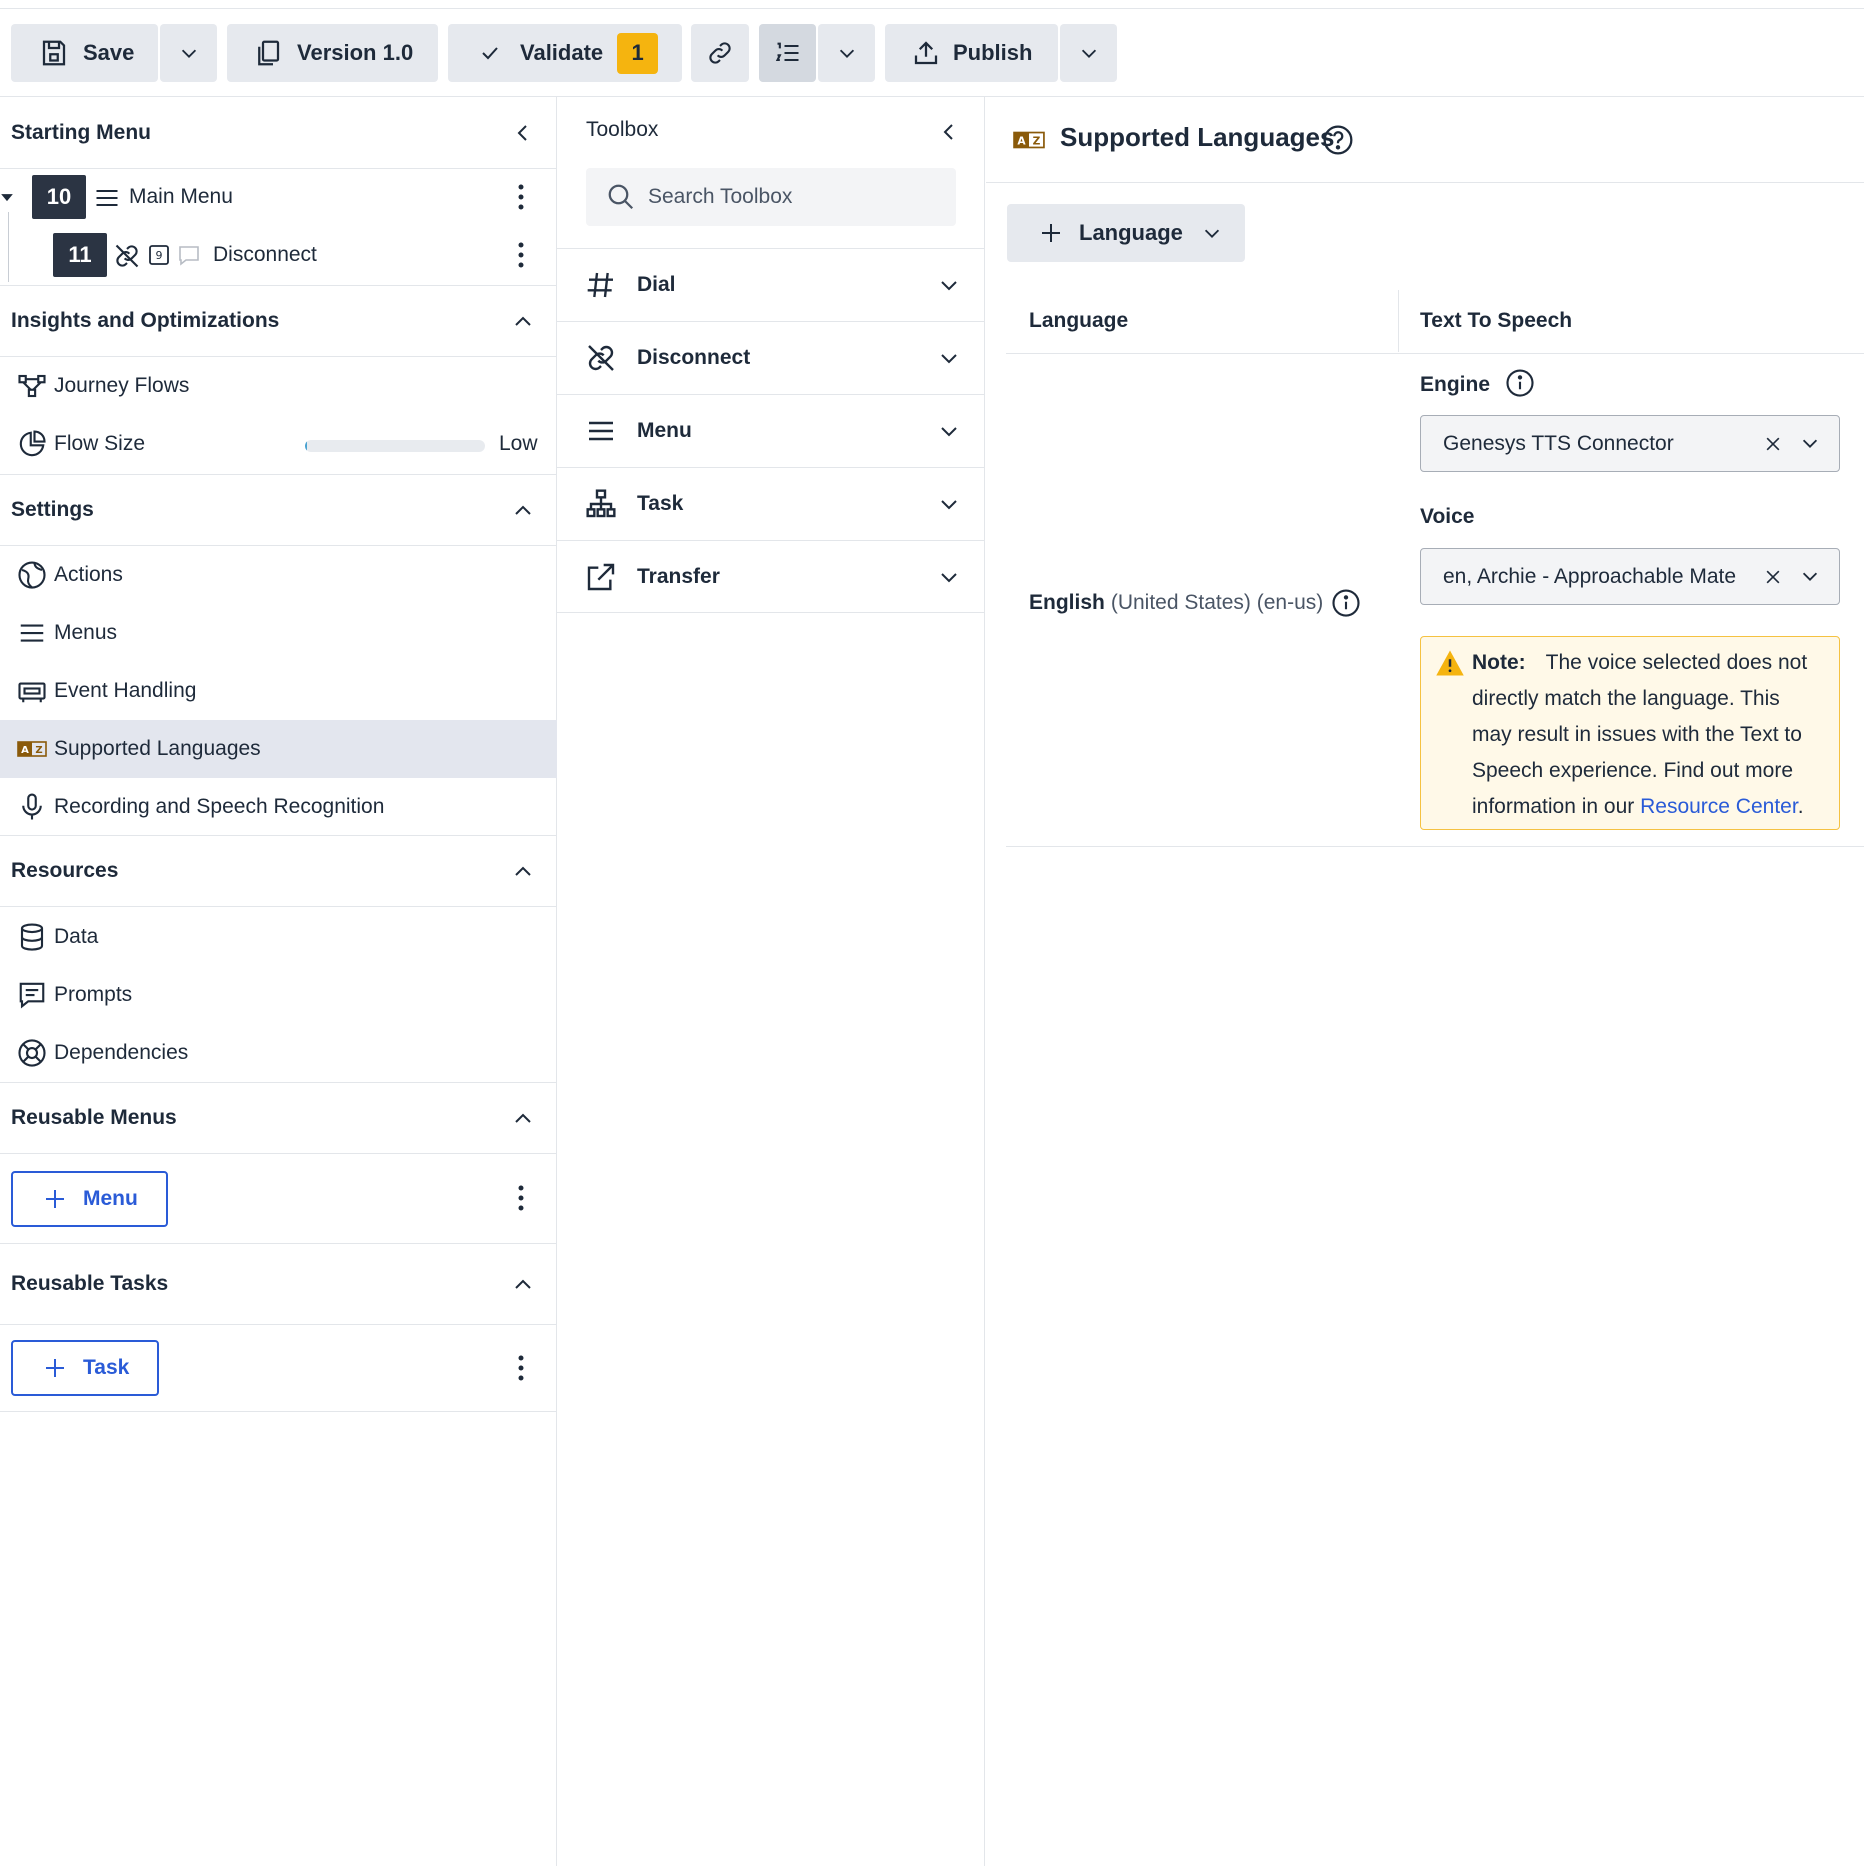 Image resolution: width=1864 pixels, height=1866 pixels. I want to click on validate-button: Validate 1, so click(565, 53).